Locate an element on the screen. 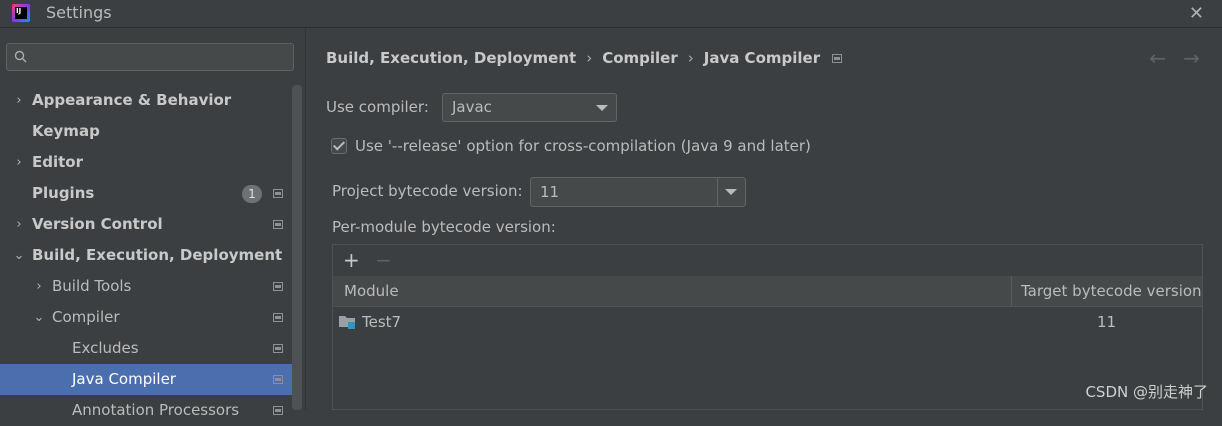 This screenshot has width=1222, height=426. back-arrow-icon: ← is located at coordinates (1157, 58).